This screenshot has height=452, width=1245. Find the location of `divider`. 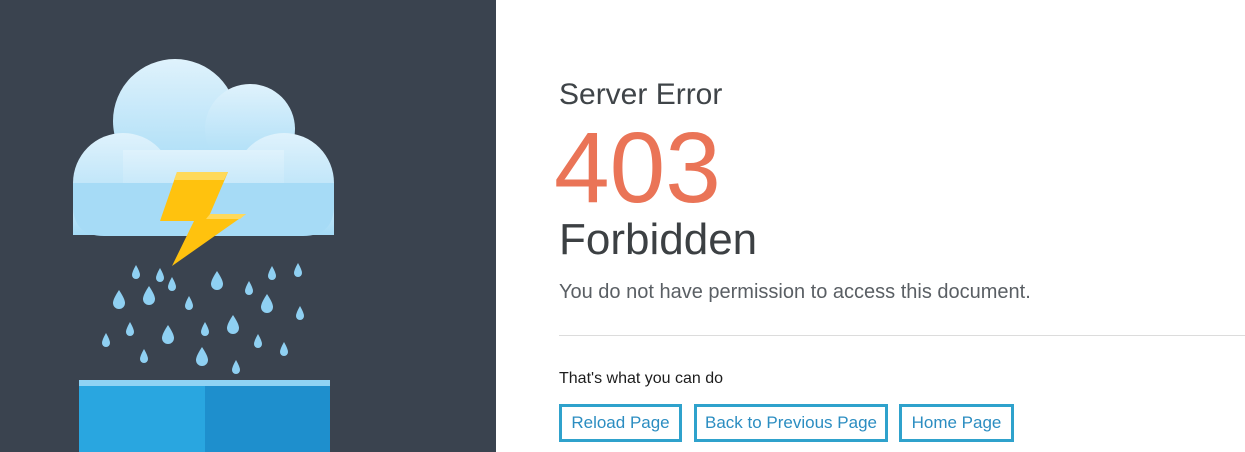

divider is located at coordinates (902, 335).